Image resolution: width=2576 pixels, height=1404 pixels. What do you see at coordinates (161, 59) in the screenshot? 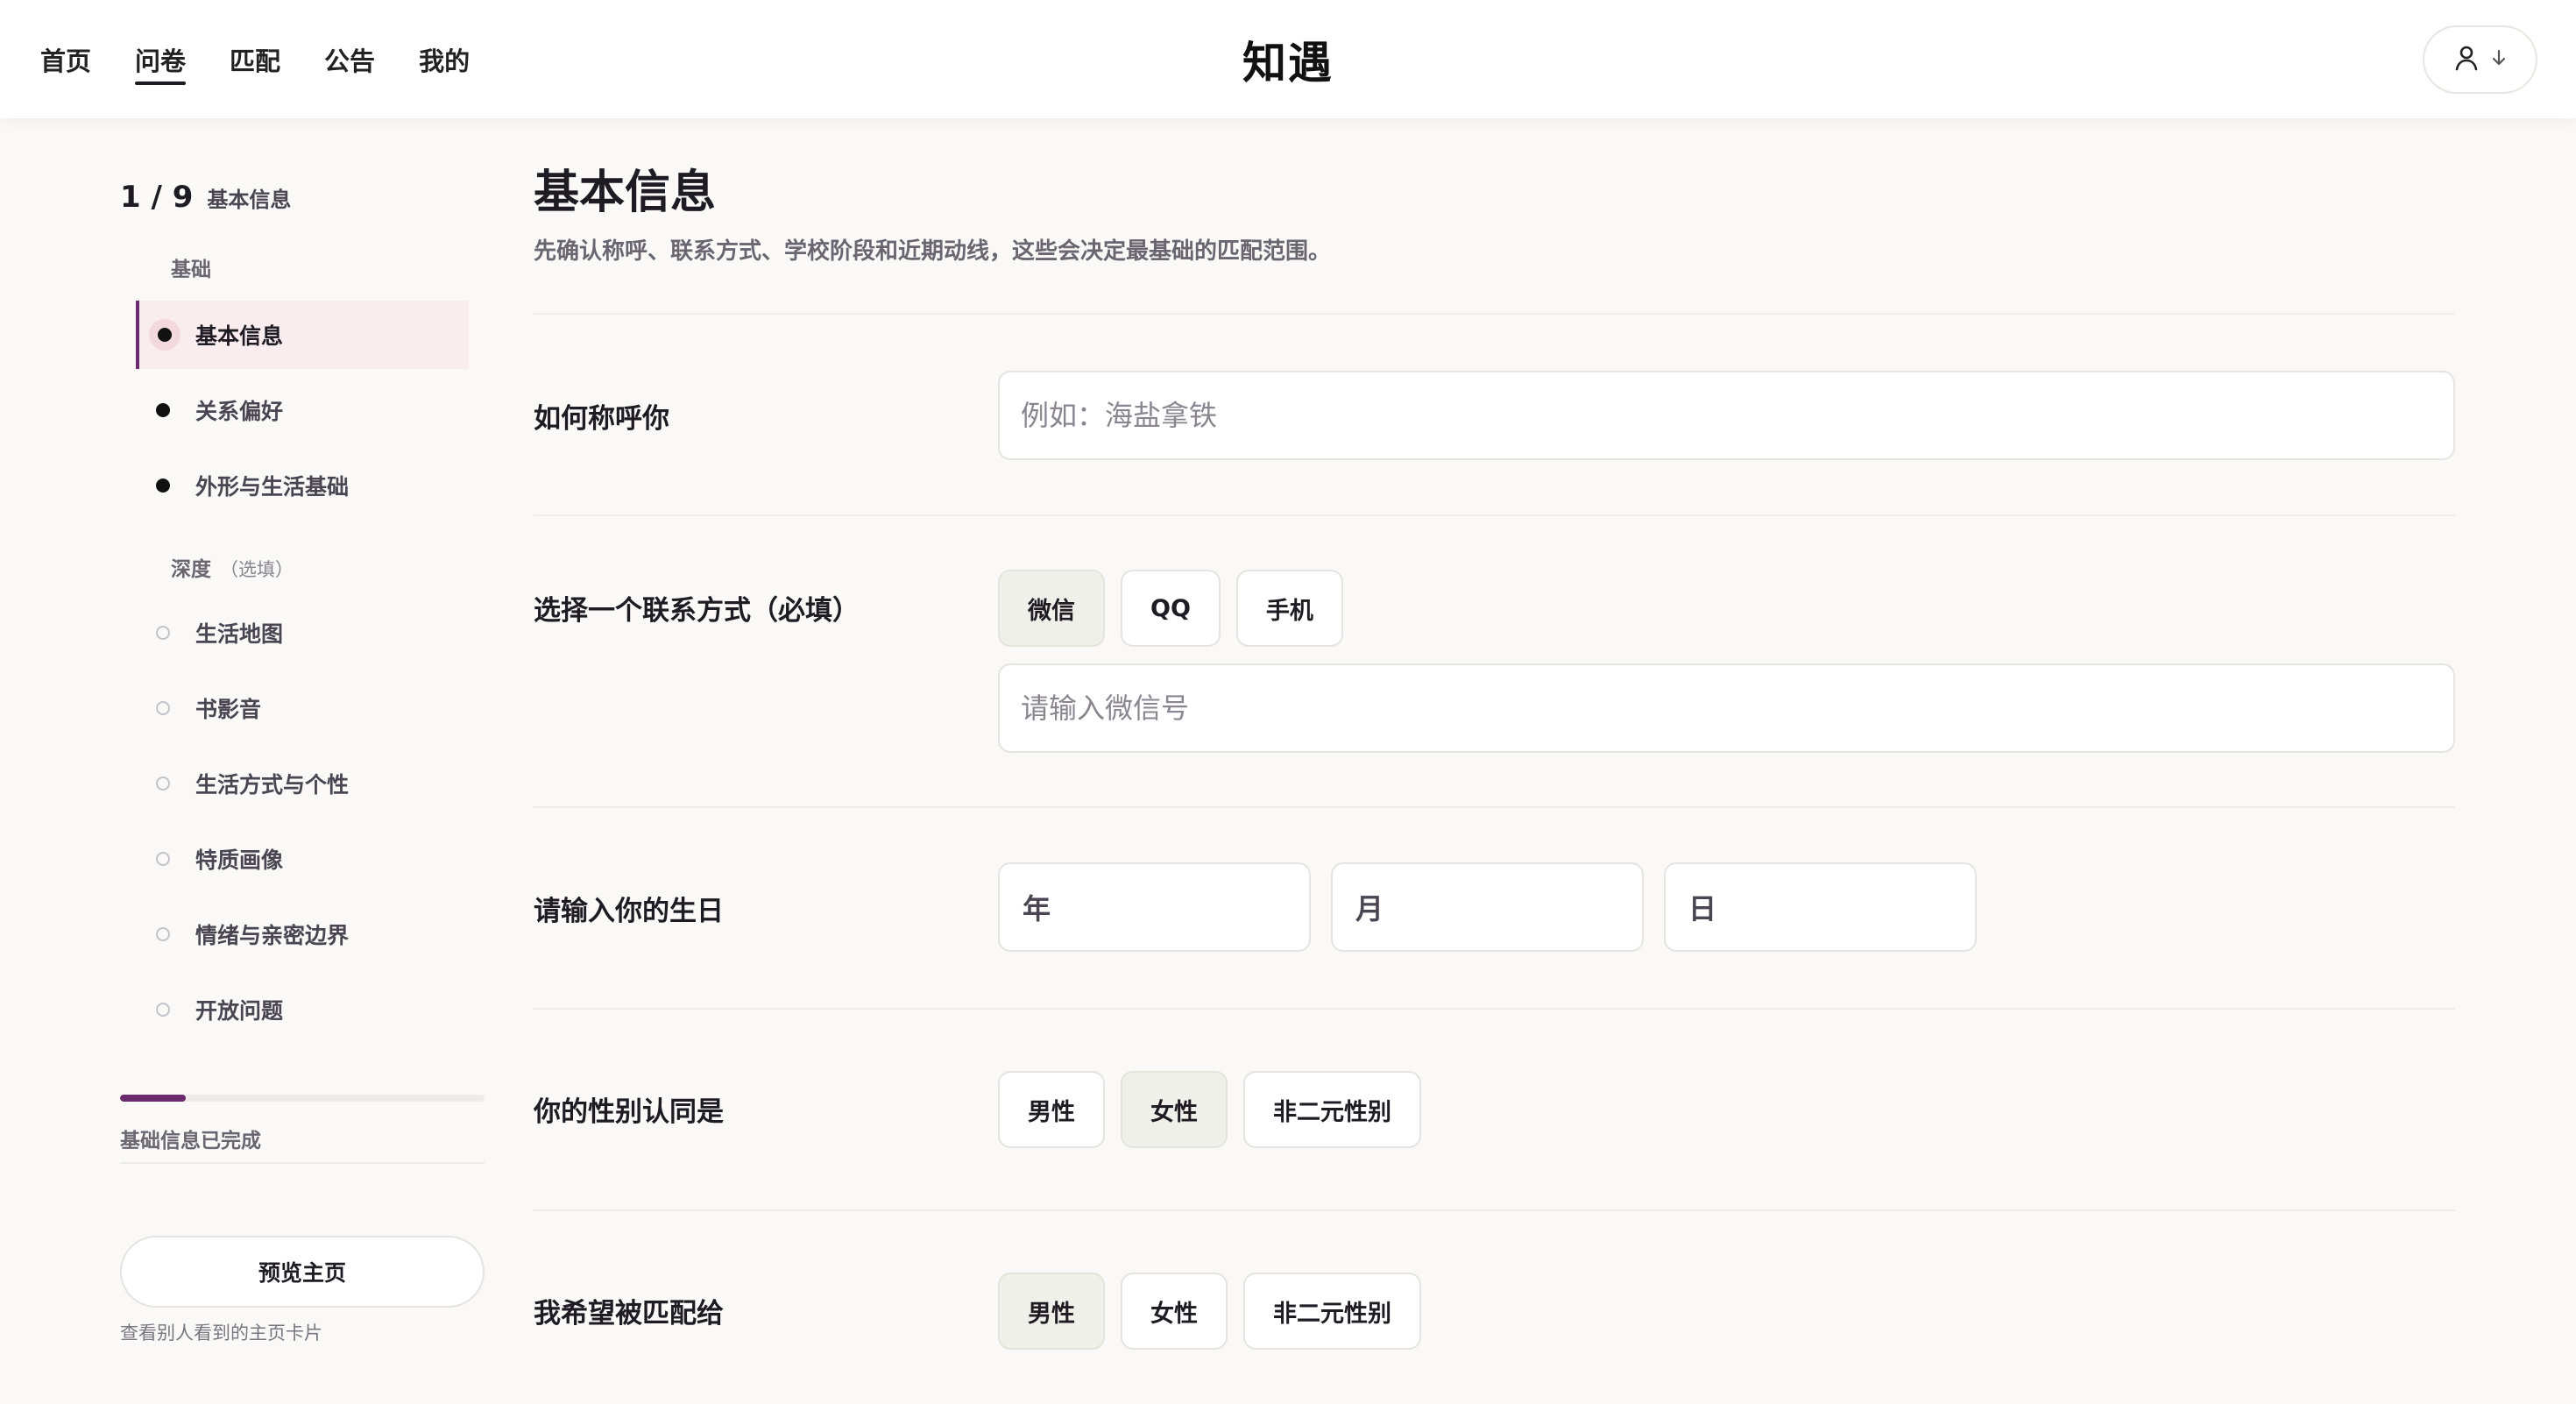
I see `nav-item-questionnaire: 问卷` at bounding box center [161, 59].